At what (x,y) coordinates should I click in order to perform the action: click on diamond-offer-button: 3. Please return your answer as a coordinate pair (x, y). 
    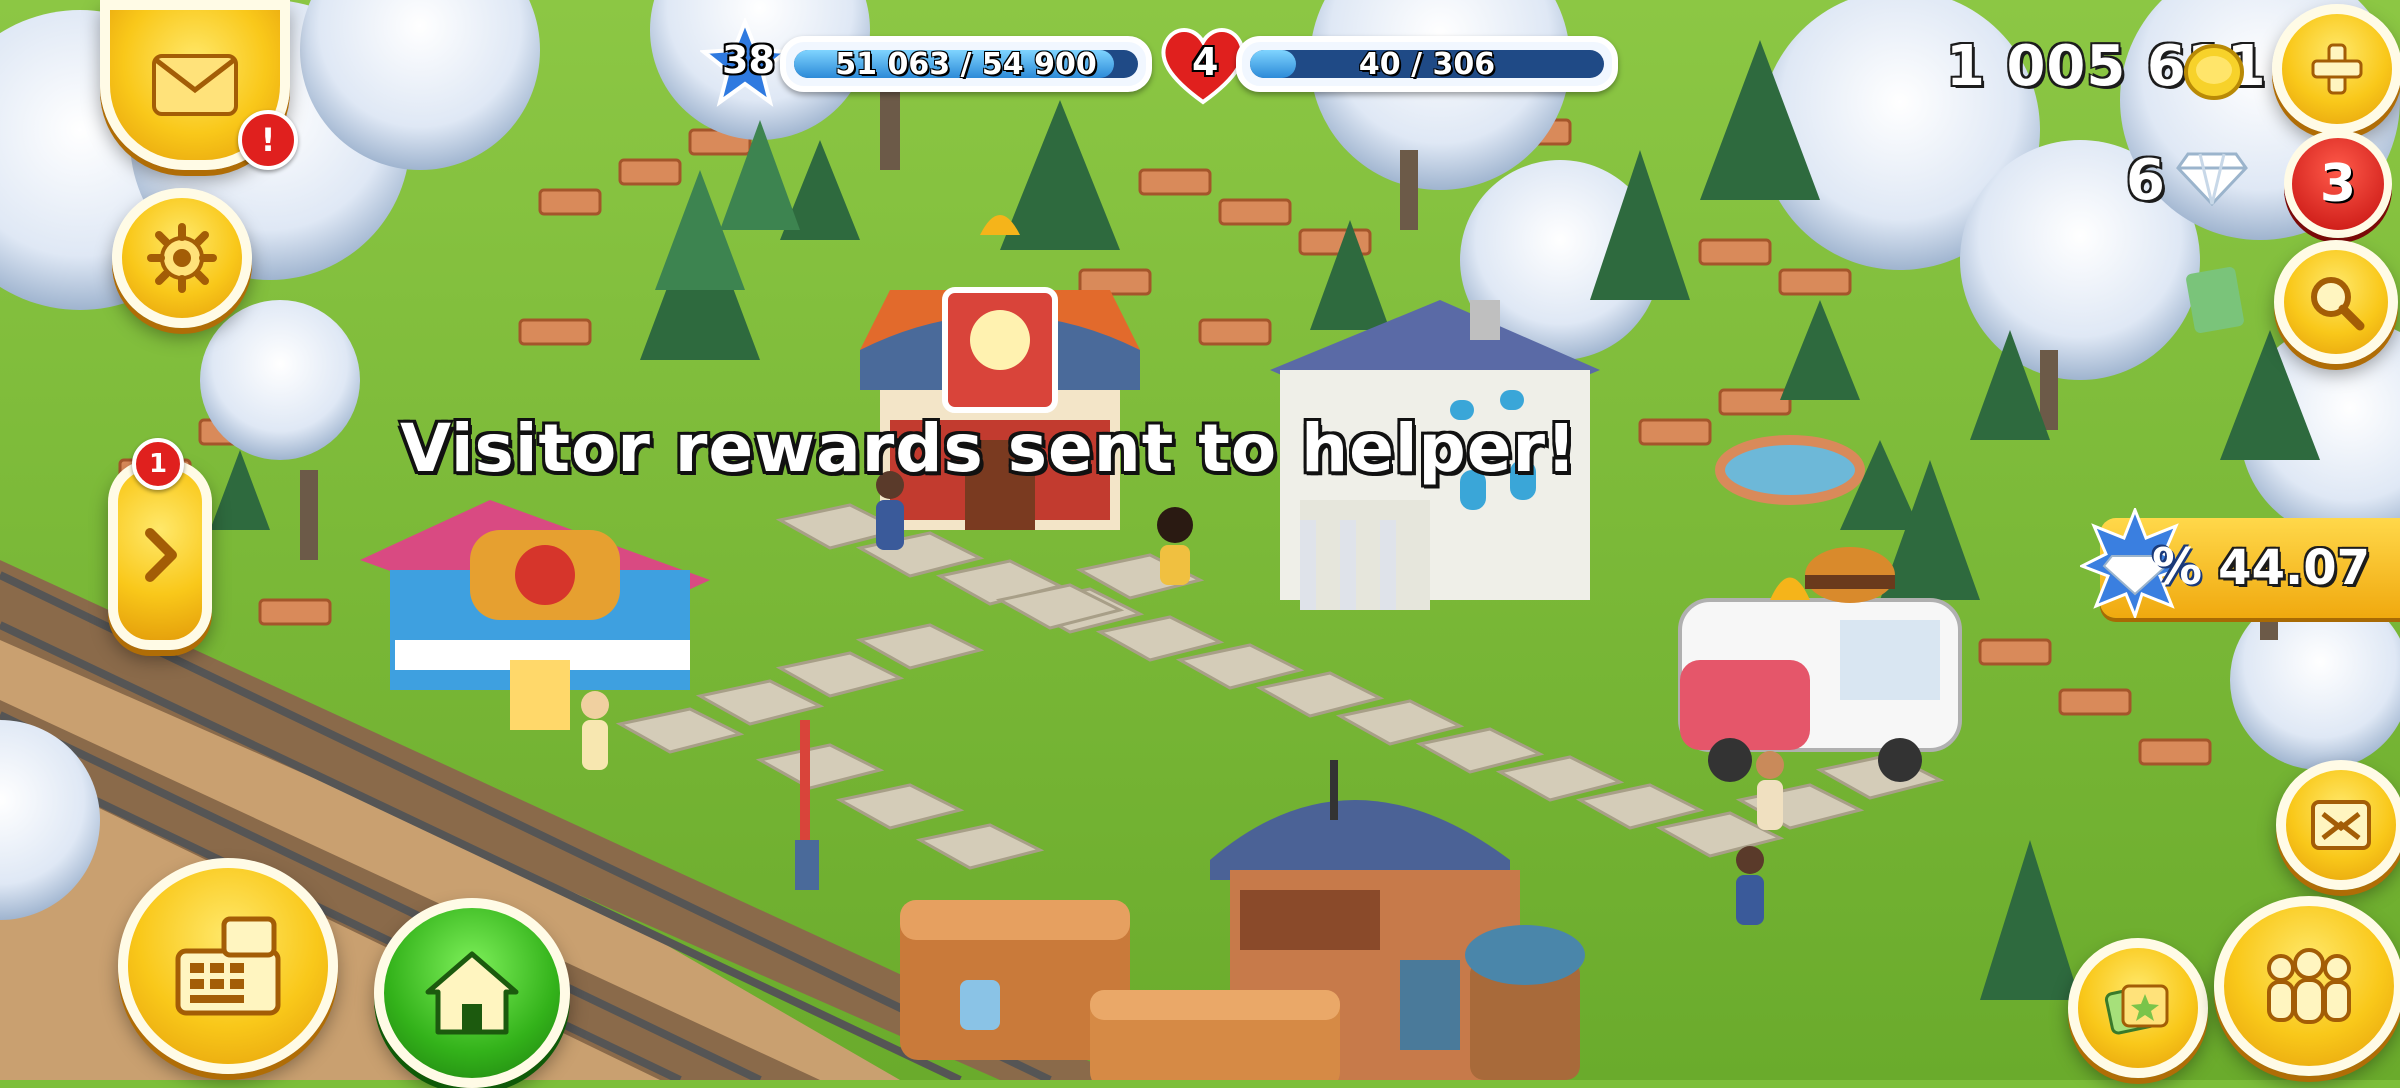
    Looking at the image, I should click on (2338, 184).